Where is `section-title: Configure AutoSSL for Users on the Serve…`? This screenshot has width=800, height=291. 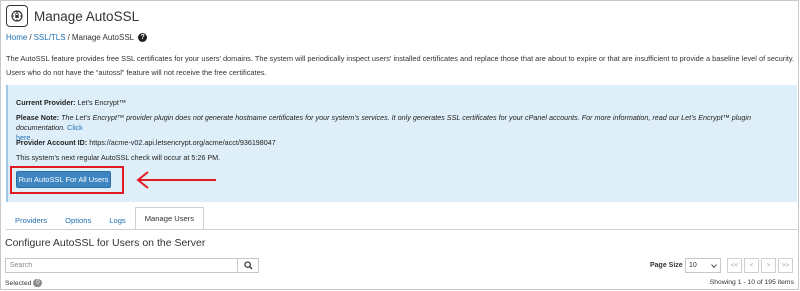
section-title: Configure AutoSSL for Users on the Serve… is located at coordinates (105, 243).